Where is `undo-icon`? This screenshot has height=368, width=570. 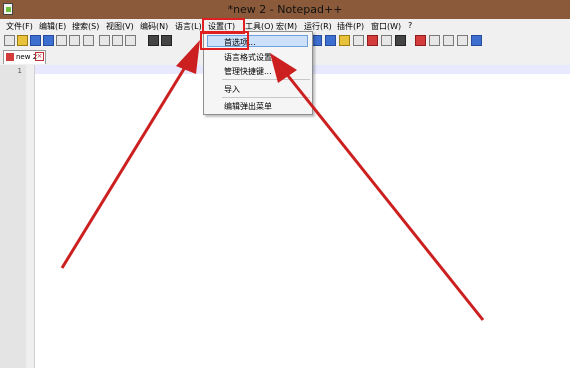 undo-icon is located at coordinates (153, 40).